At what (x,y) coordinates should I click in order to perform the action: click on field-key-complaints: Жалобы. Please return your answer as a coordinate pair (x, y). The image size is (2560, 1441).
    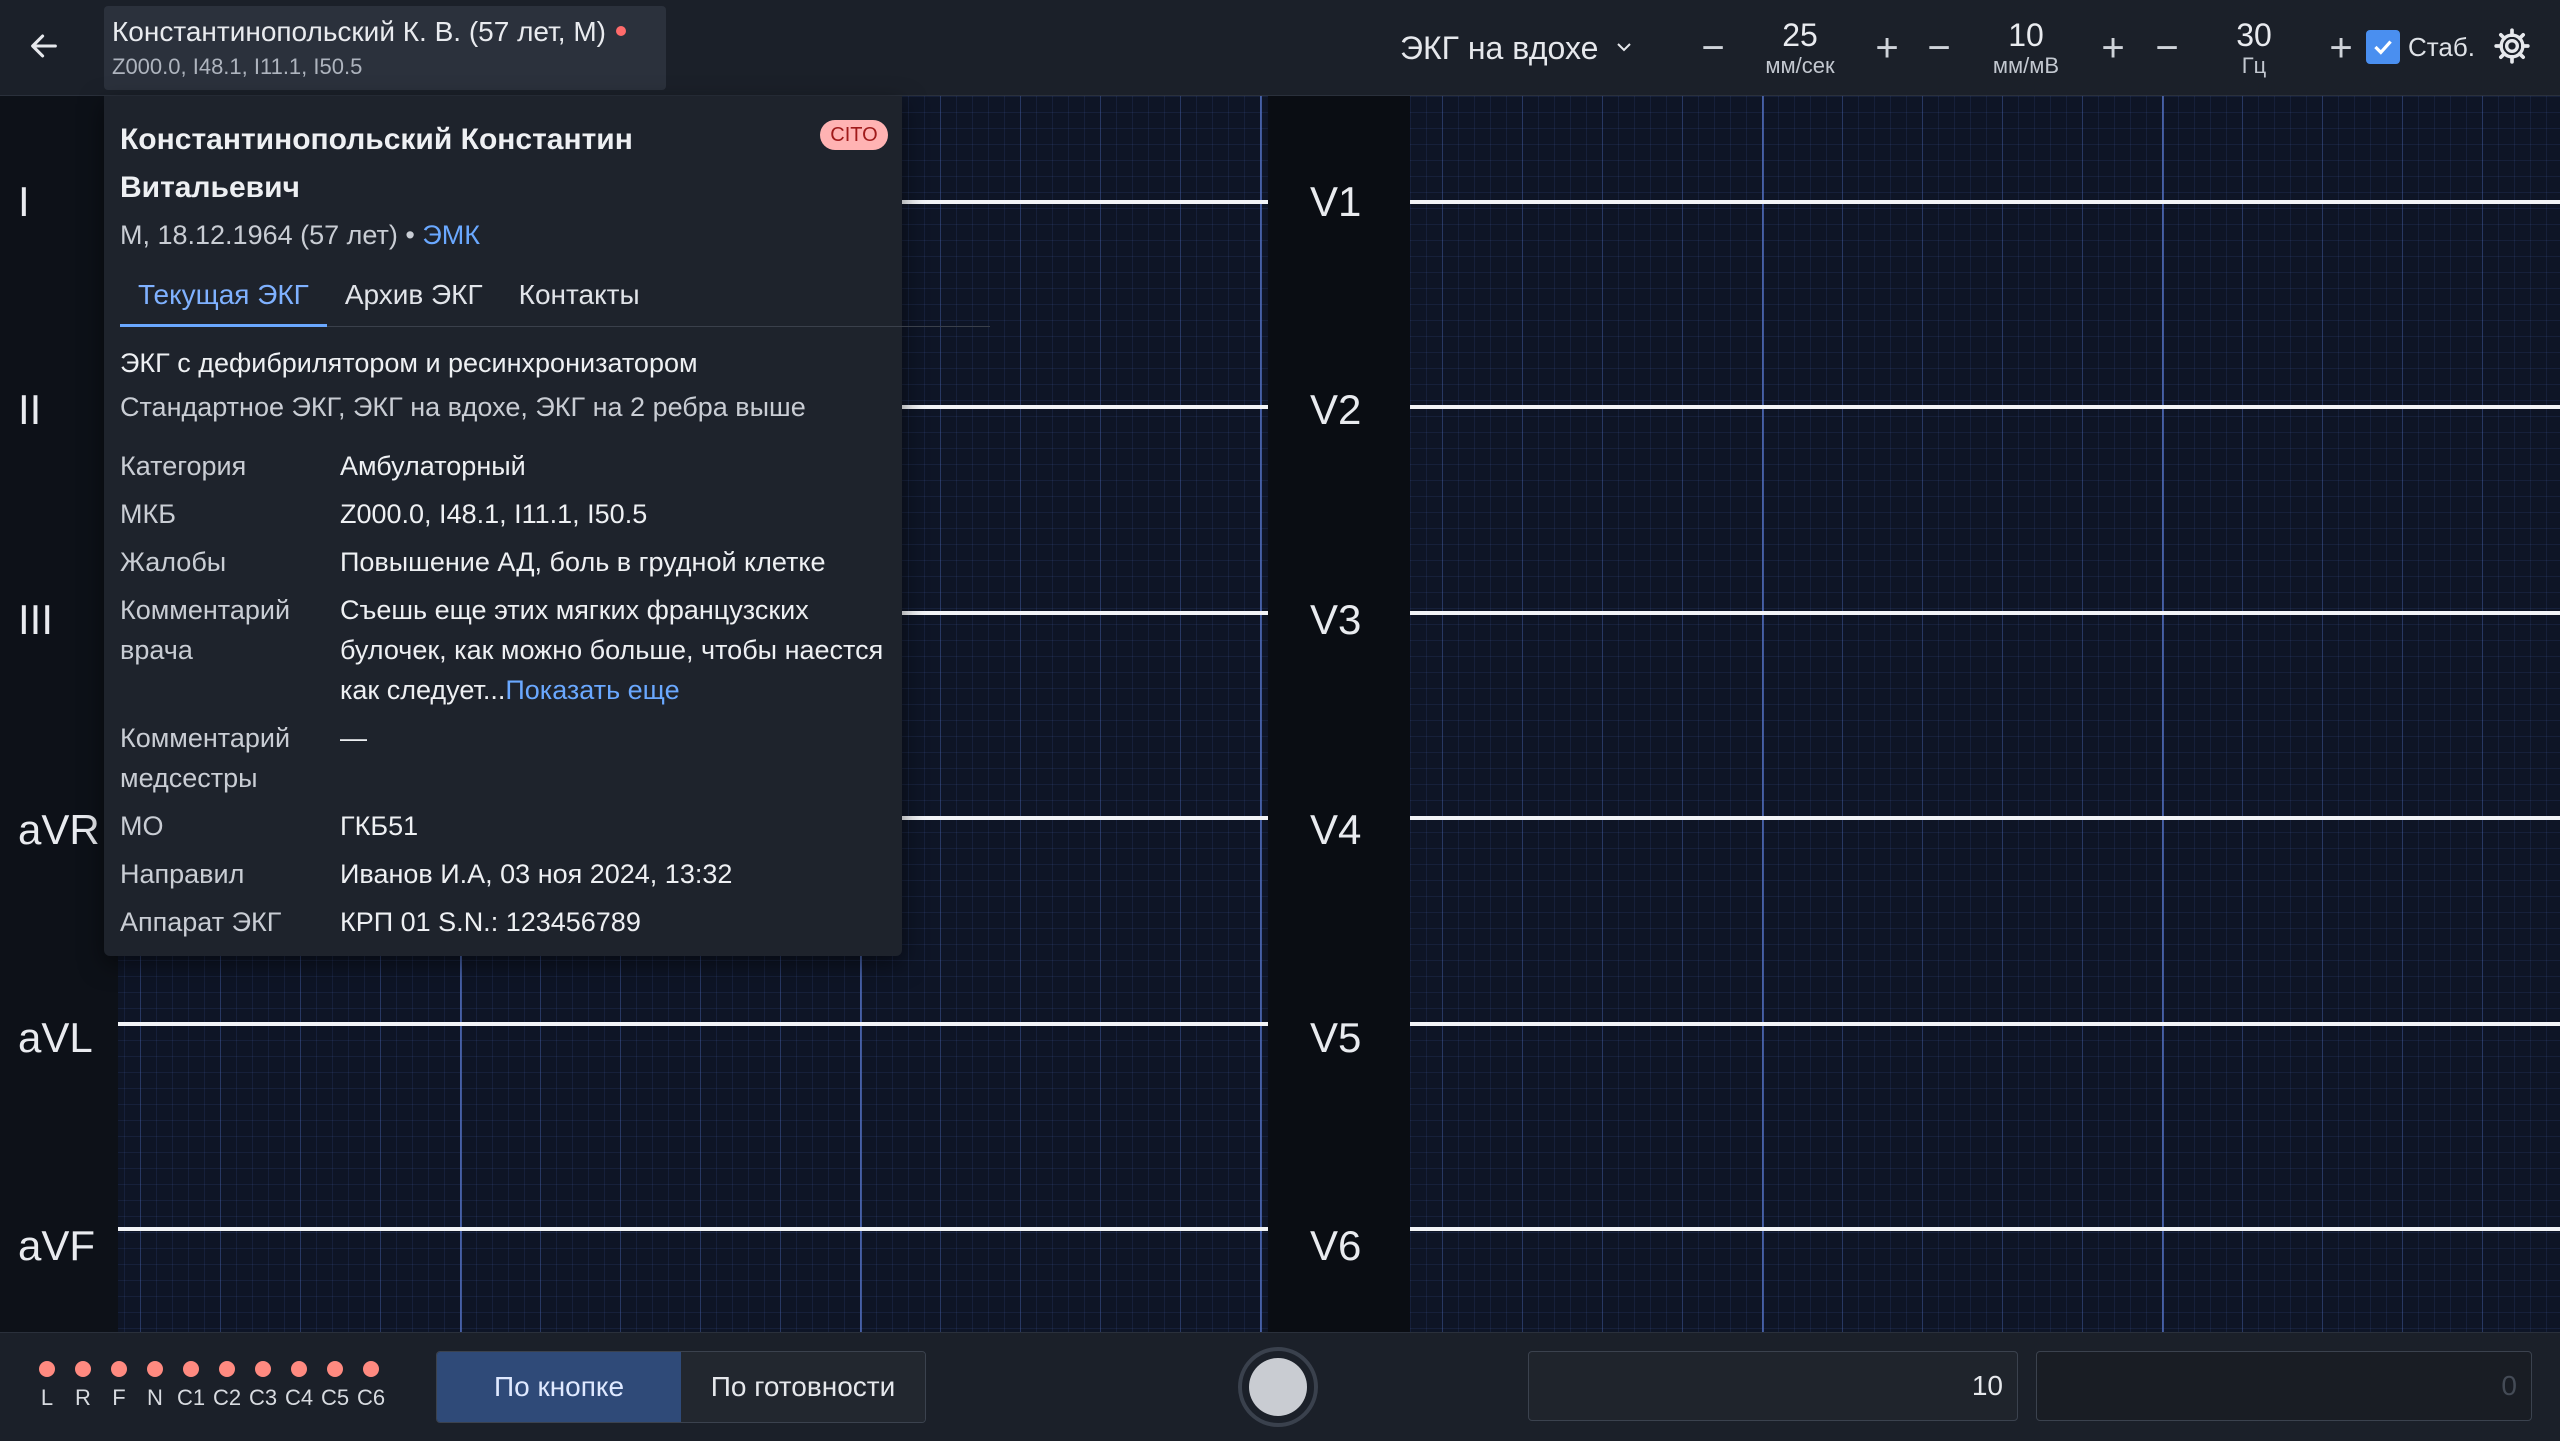
    Looking at the image, I should click on (173, 562).